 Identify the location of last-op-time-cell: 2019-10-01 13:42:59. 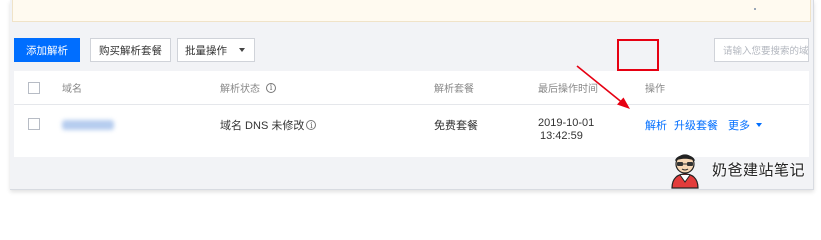
(566, 130).